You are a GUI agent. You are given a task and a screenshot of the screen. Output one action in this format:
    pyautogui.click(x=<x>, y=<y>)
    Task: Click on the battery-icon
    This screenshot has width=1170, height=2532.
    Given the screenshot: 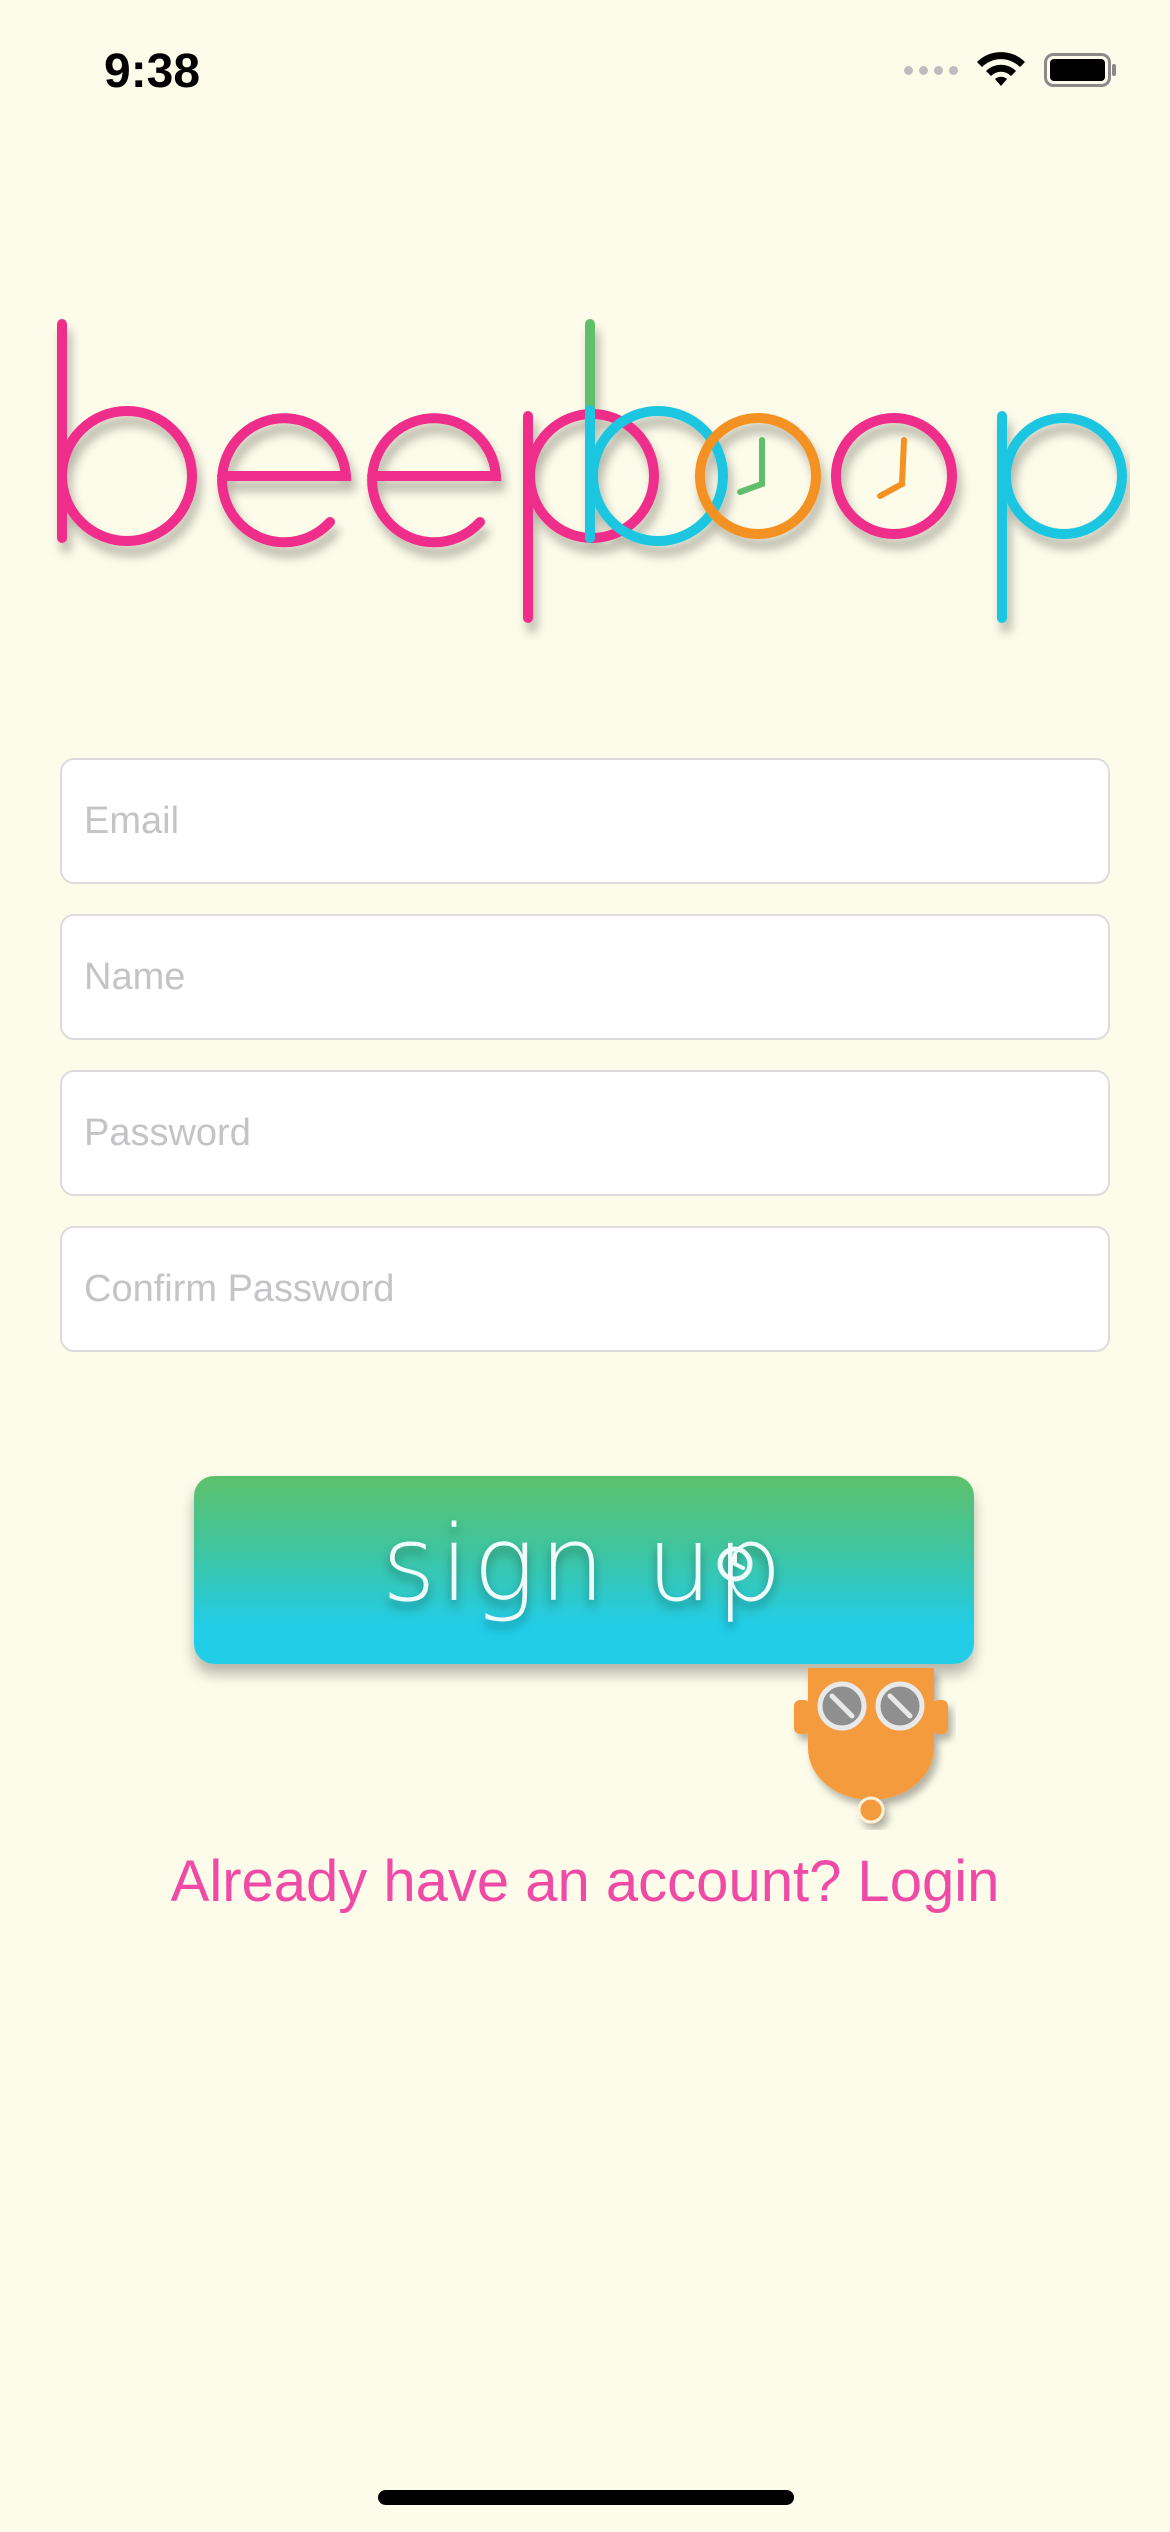 What is the action you would take?
    pyautogui.click(x=1080, y=70)
    